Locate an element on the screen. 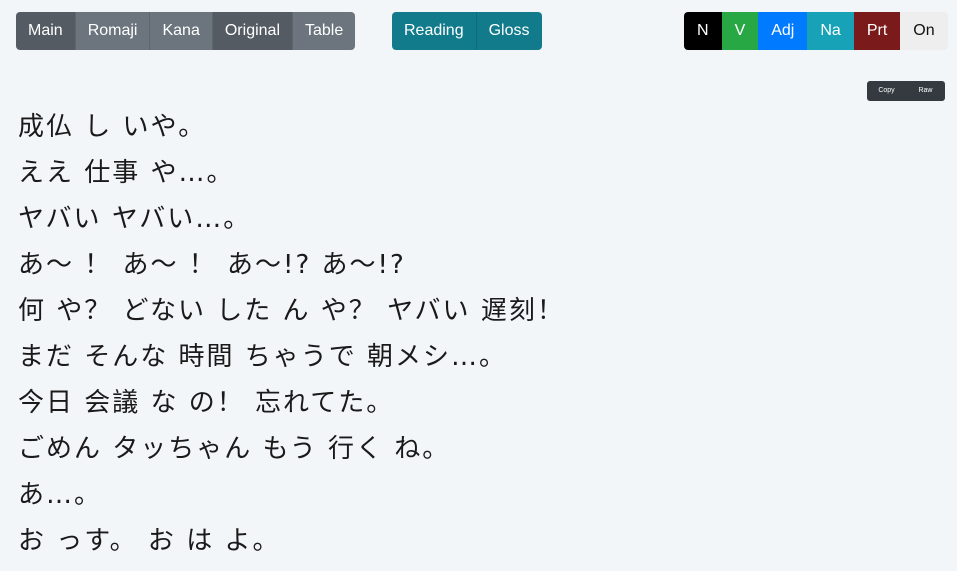 The height and width of the screenshot is (571, 957). main-button: Main is located at coordinates (46, 31).